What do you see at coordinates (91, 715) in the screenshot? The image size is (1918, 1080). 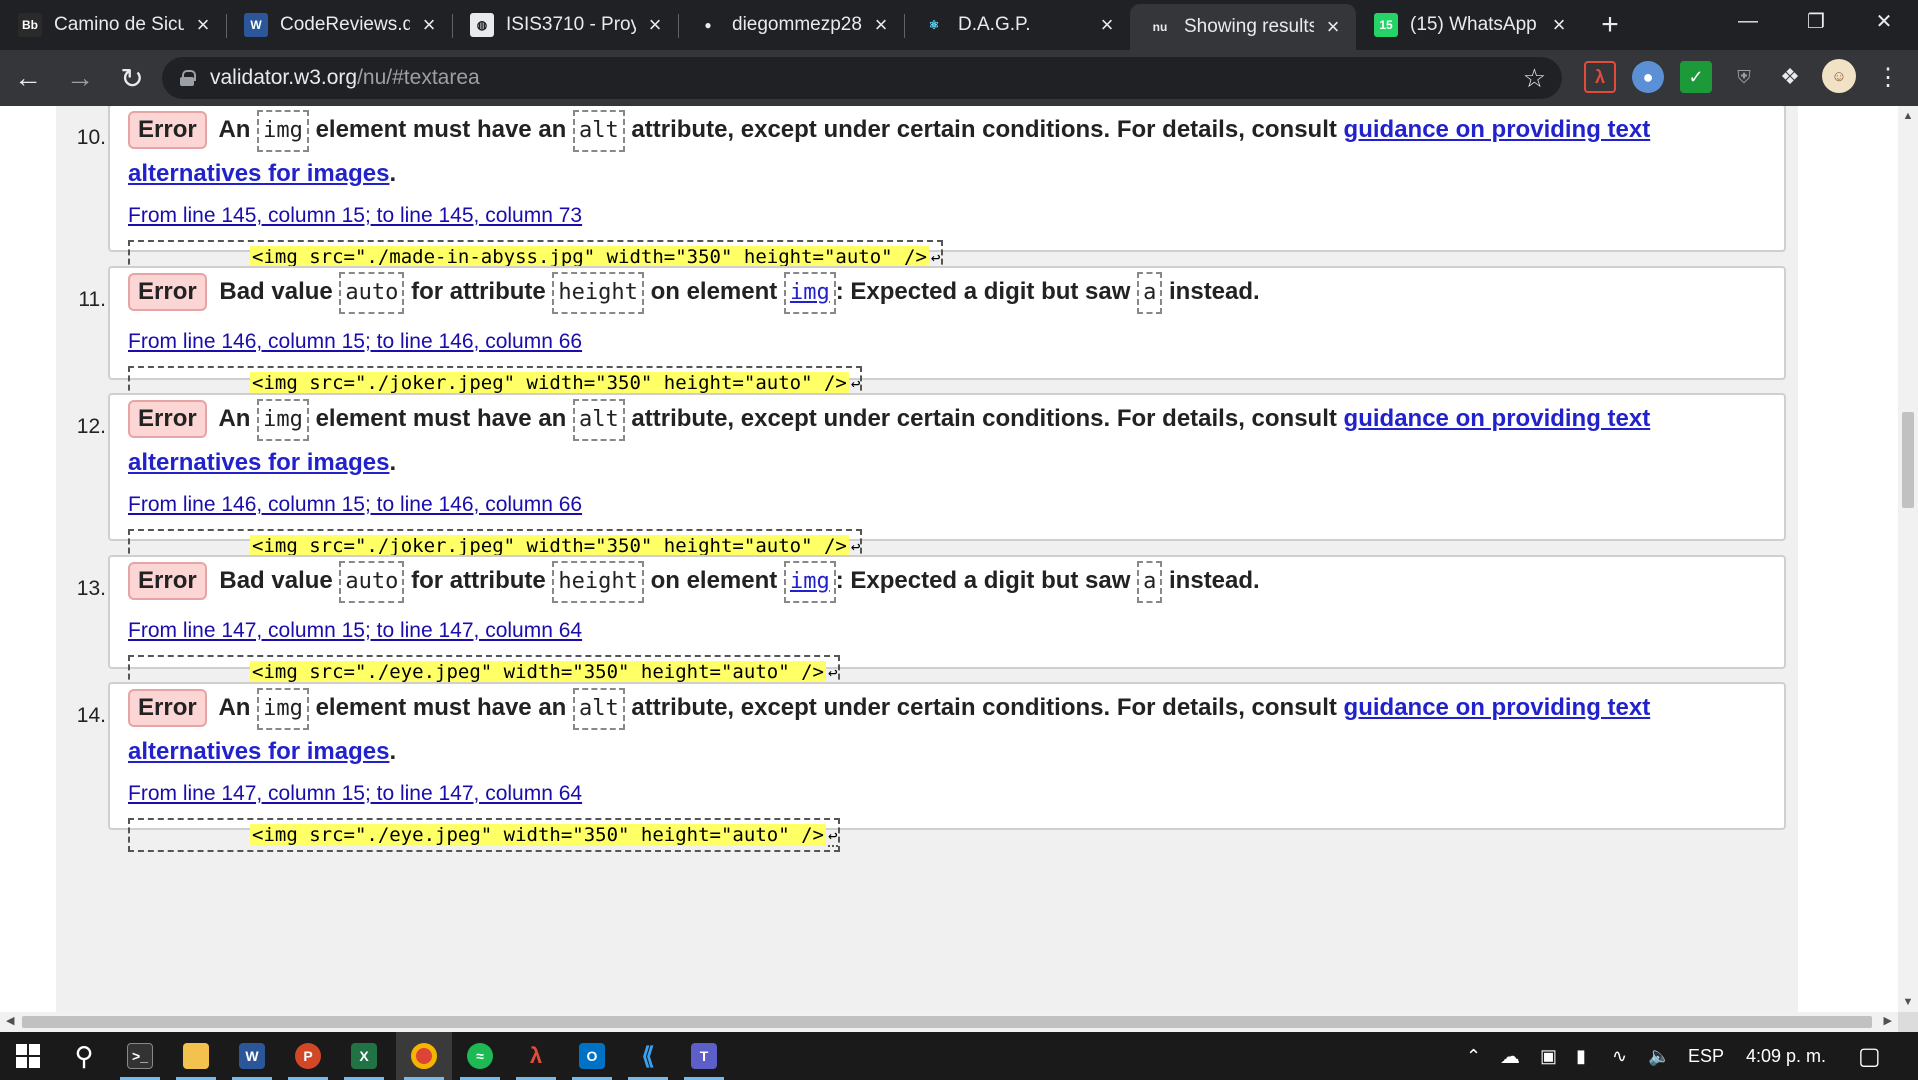 I see `message-number: 14.` at bounding box center [91, 715].